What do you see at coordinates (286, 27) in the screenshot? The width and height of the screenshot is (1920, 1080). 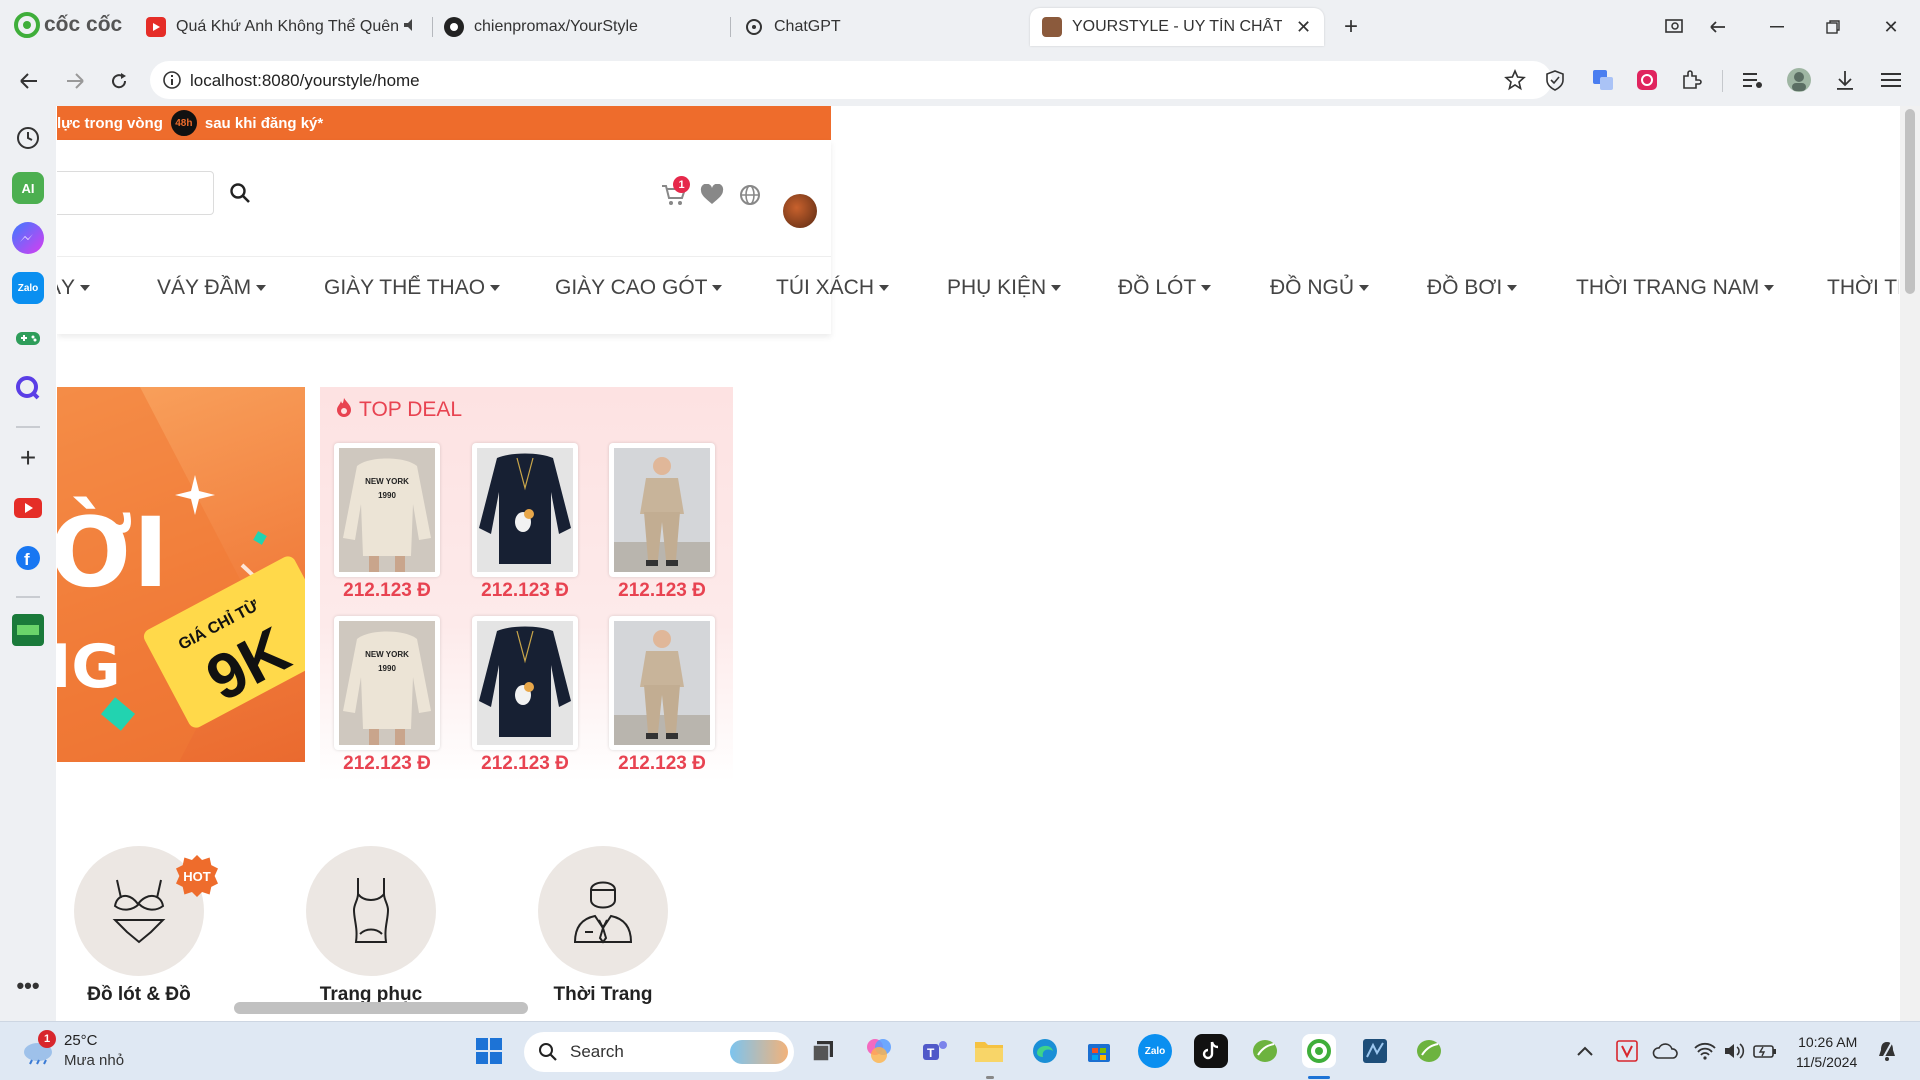 I see `tab-youtube: Quá Khứ Anh Không Thể Quên` at bounding box center [286, 27].